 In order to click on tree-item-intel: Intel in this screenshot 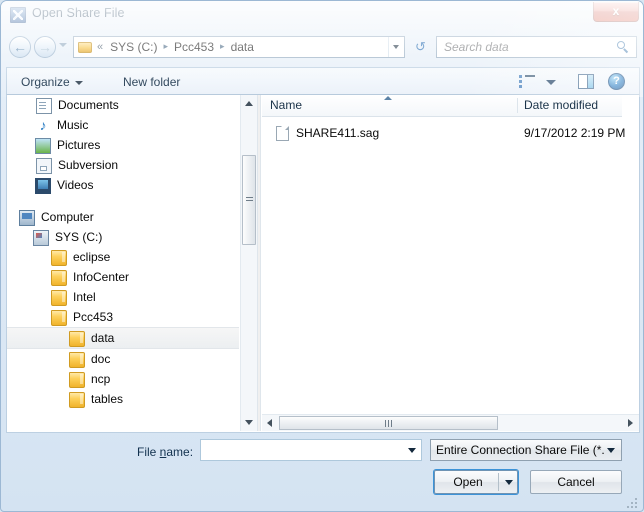, I will do `click(123, 297)`.